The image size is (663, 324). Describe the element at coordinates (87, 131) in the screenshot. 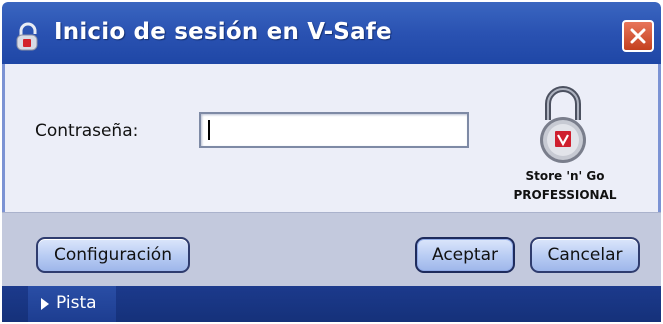

I see `password-label: Contraseña:` at that location.